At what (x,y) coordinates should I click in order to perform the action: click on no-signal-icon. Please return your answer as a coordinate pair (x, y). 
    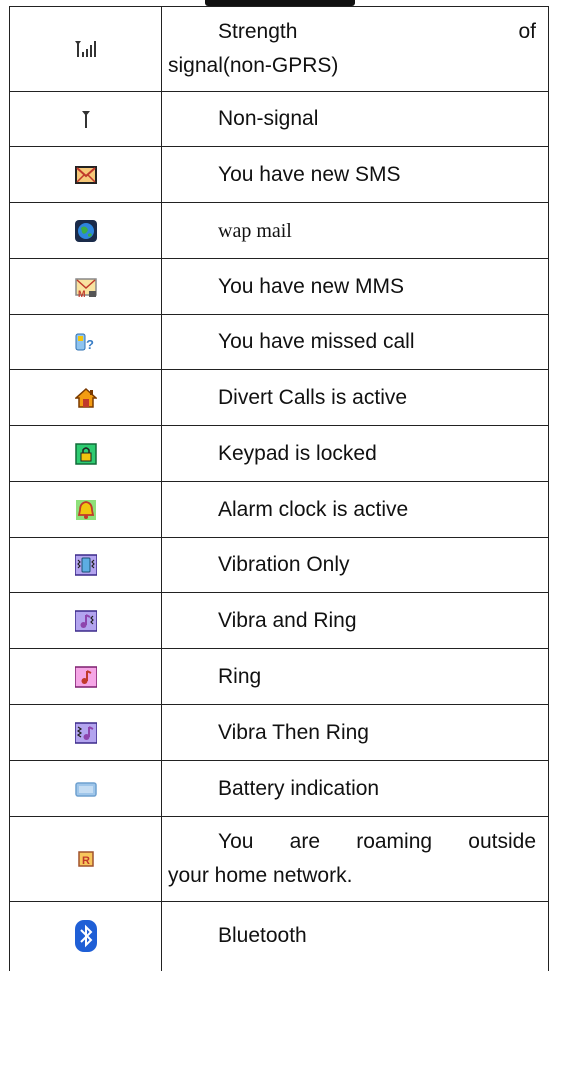
    Looking at the image, I should click on (86, 119).